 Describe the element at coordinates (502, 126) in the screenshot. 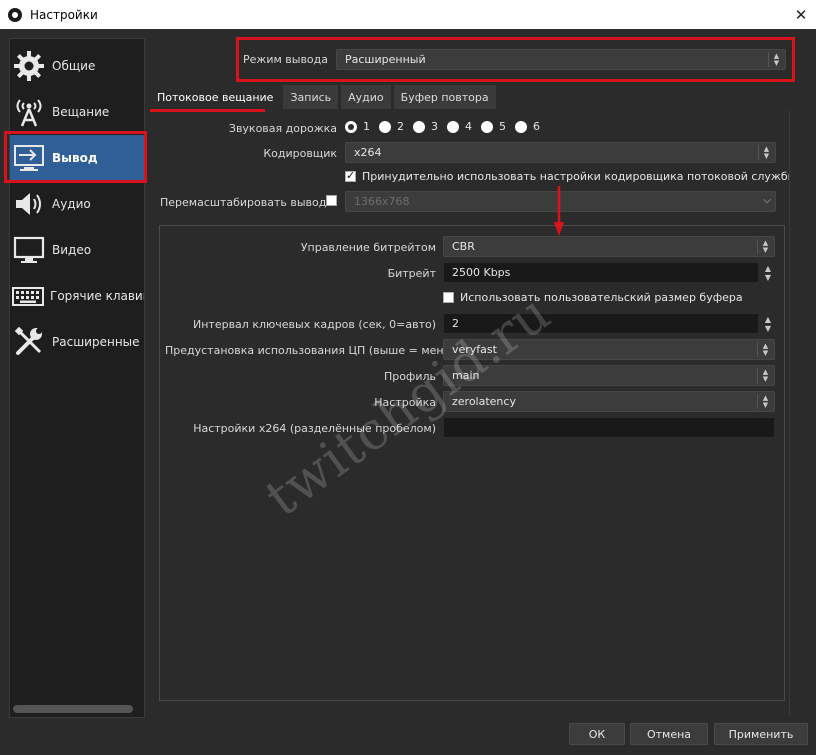

I see `radio-label: 5` at that location.